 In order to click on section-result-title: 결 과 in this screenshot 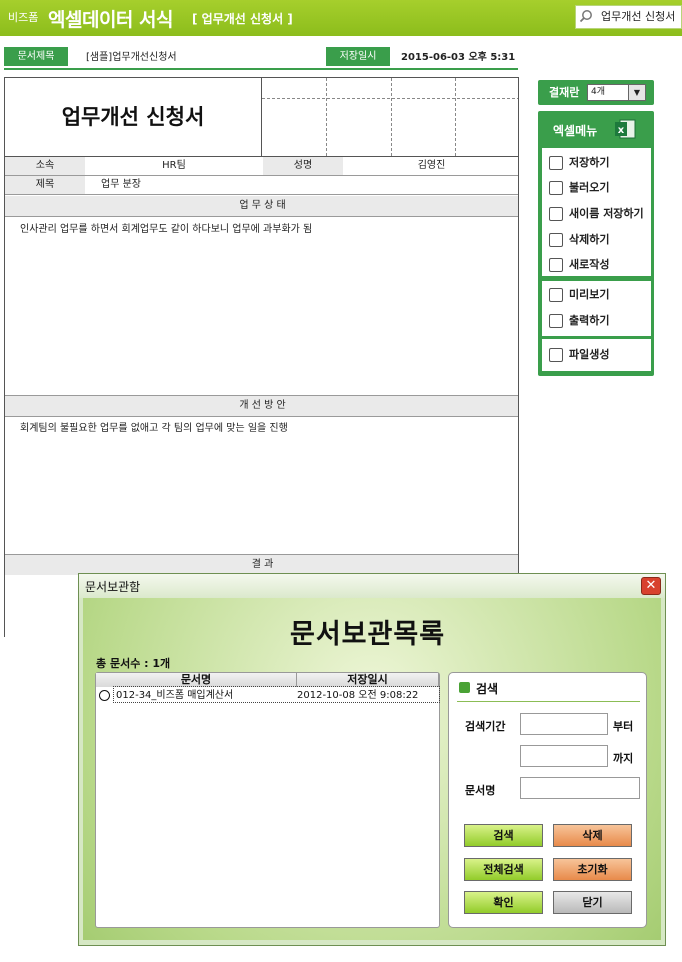, I will do `click(261, 565)`.